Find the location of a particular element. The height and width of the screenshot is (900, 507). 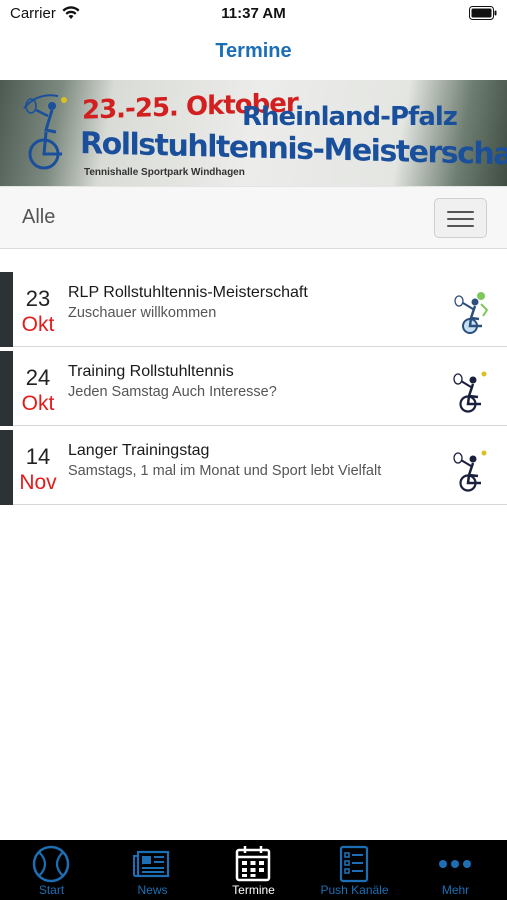

filter-label: Alle is located at coordinates (39, 217).